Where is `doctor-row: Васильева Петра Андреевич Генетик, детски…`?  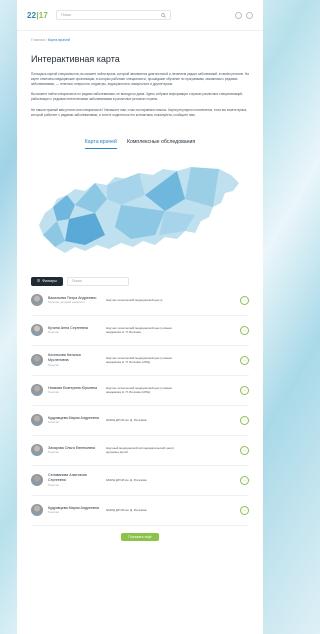
doctor-row: Васильева Петра Андреевич Генетик, детски… is located at coordinates (140, 301).